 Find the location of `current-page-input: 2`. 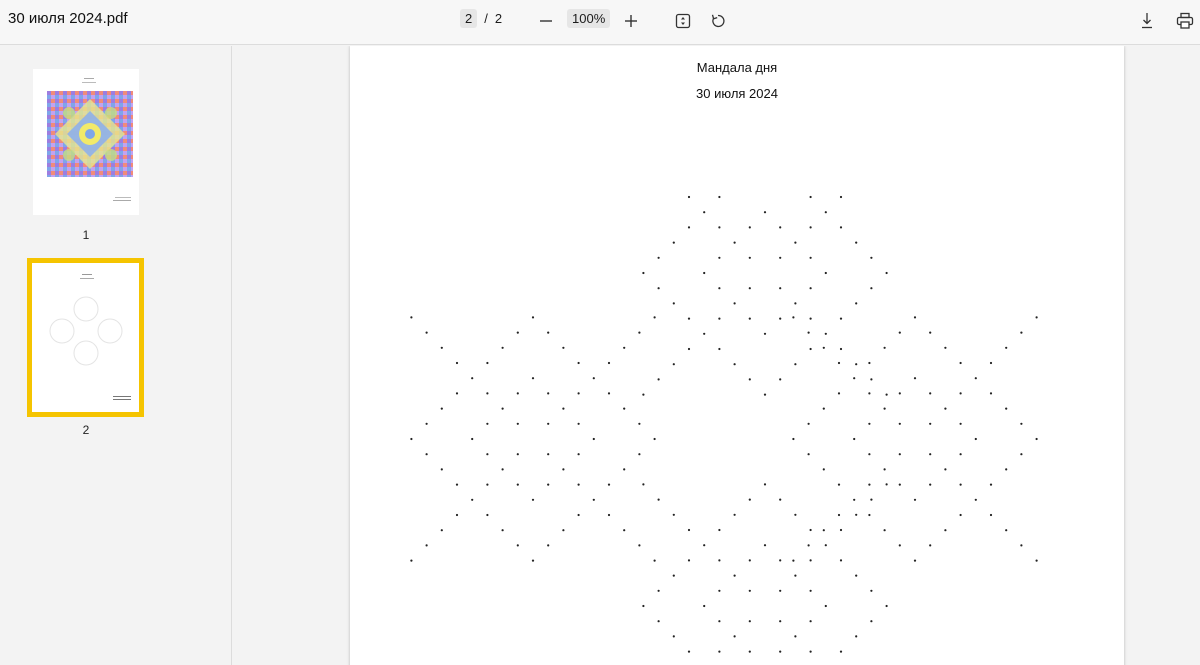

current-page-input: 2 is located at coordinates (469, 18).